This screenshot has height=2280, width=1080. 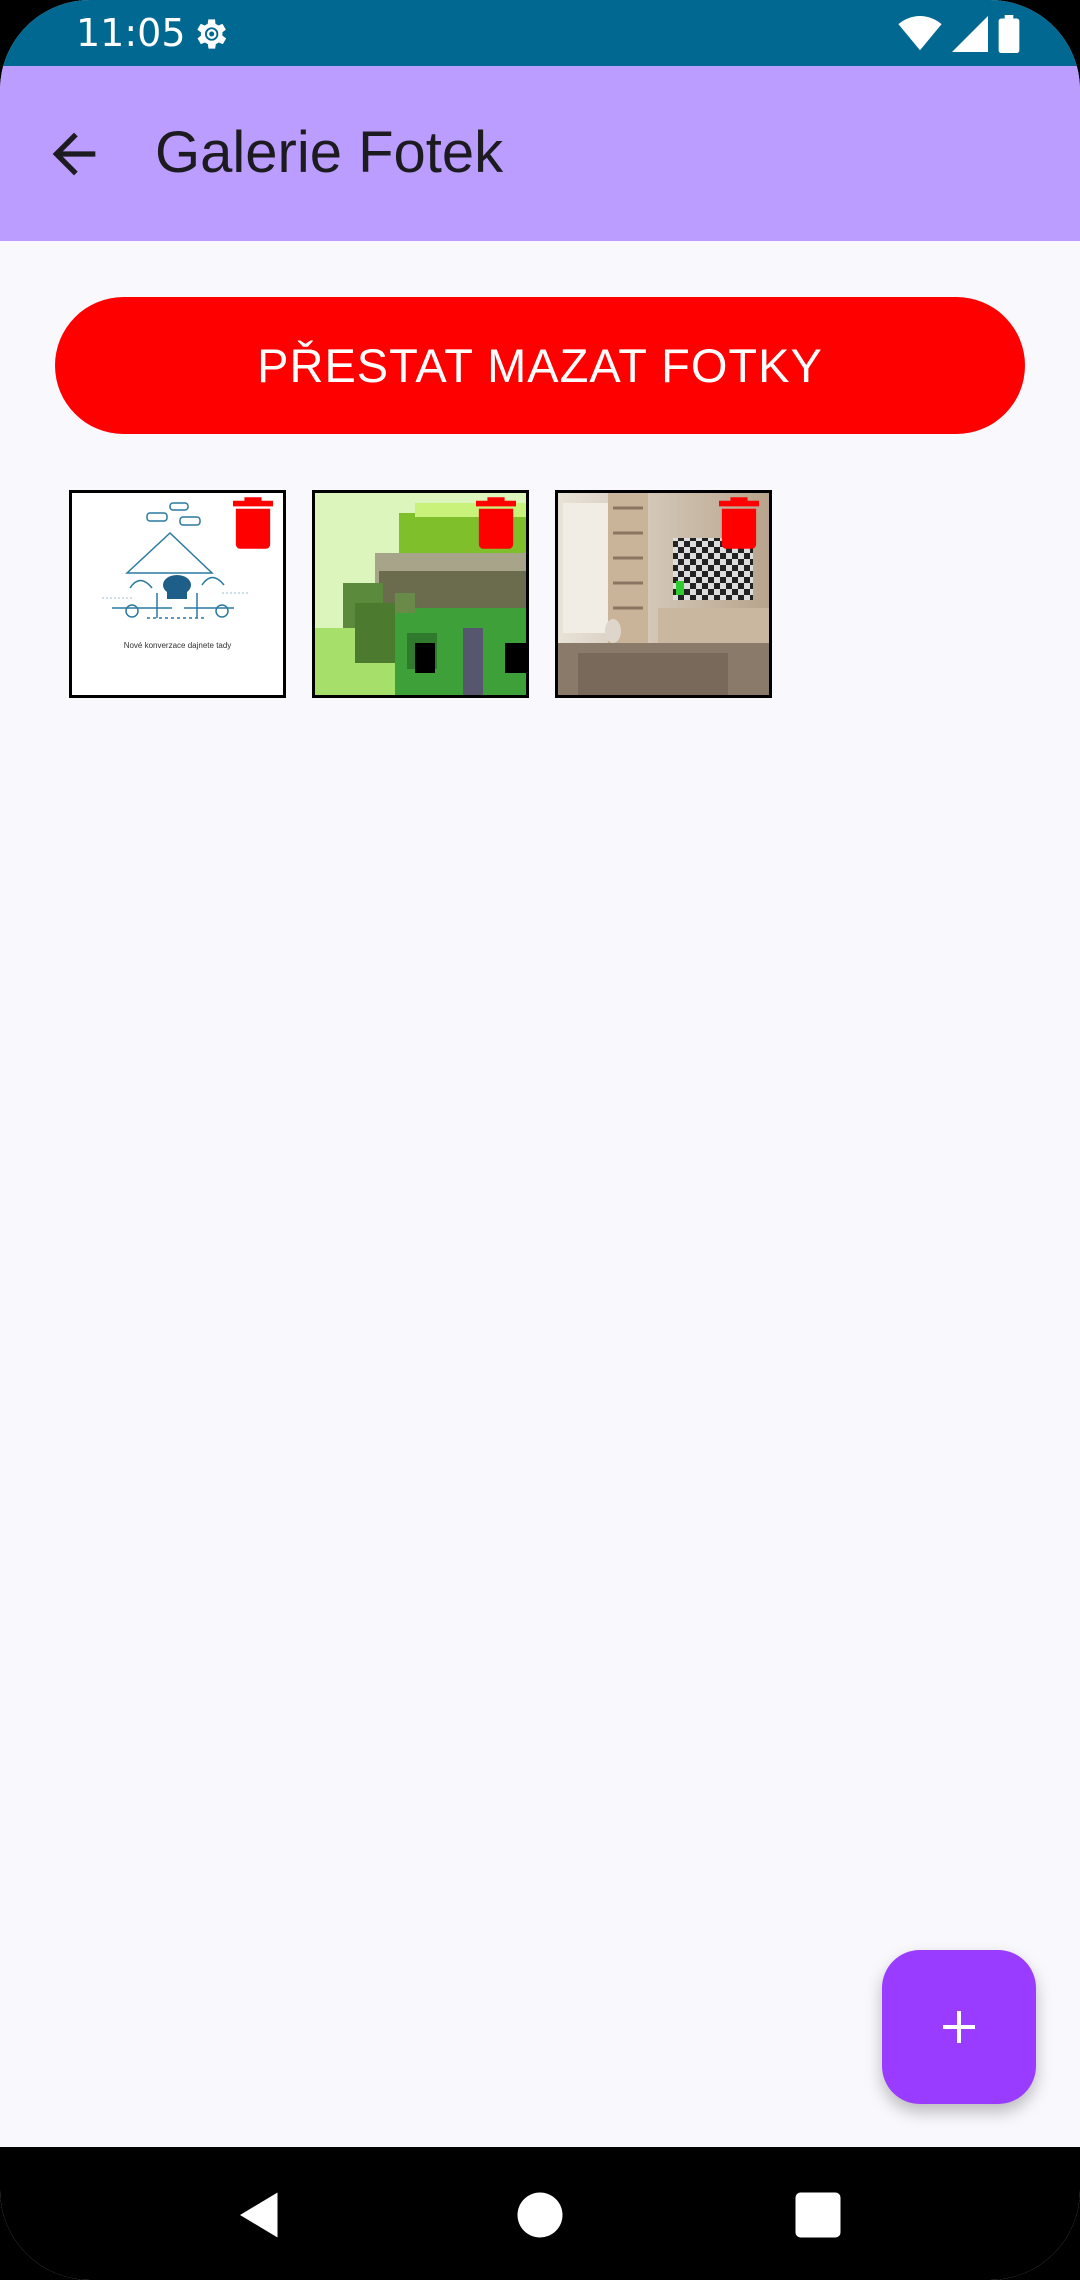 What do you see at coordinates (920, 33) in the screenshot?
I see `wifi-icon` at bounding box center [920, 33].